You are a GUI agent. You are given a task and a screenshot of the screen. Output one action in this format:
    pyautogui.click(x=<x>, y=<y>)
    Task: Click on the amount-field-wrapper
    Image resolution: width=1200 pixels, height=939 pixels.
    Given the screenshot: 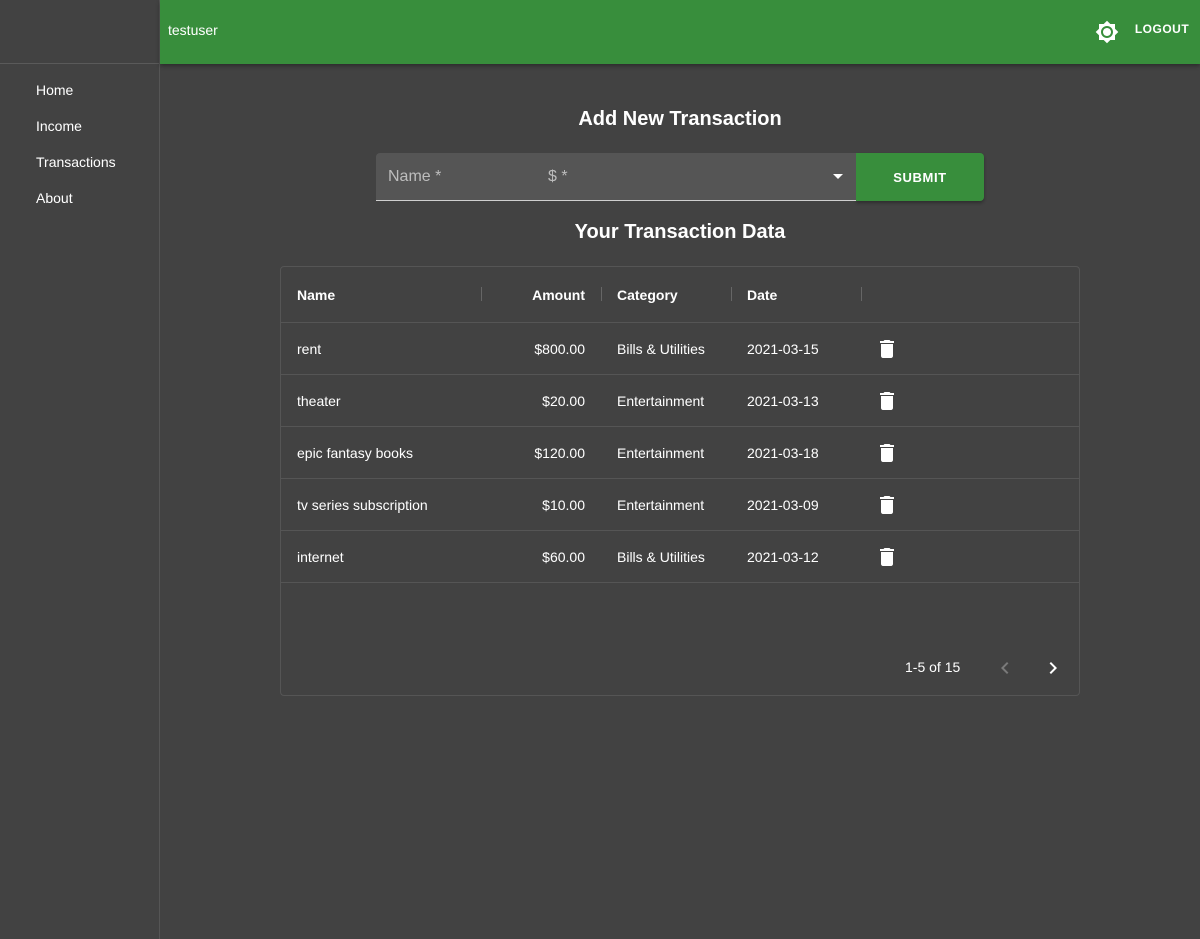 What is the action you would take?
    pyautogui.click(x=616, y=177)
    